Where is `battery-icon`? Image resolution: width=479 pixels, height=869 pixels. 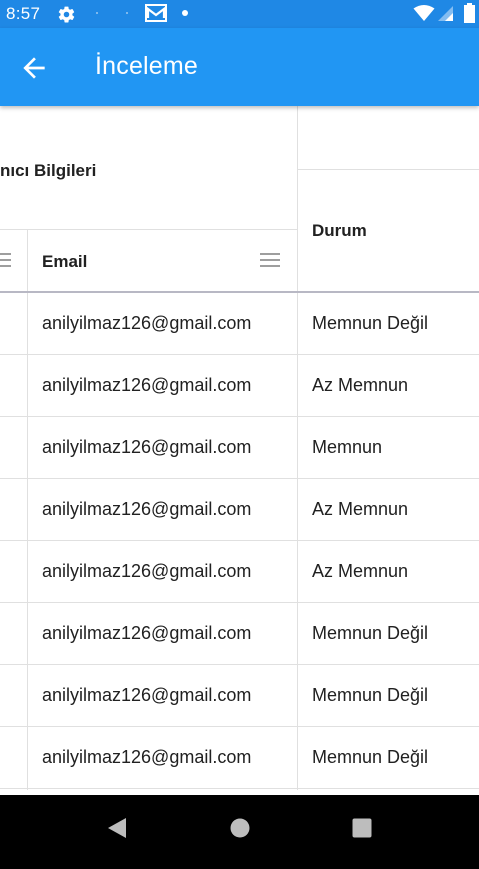
battery-icon is located at coordinates (469, 13).